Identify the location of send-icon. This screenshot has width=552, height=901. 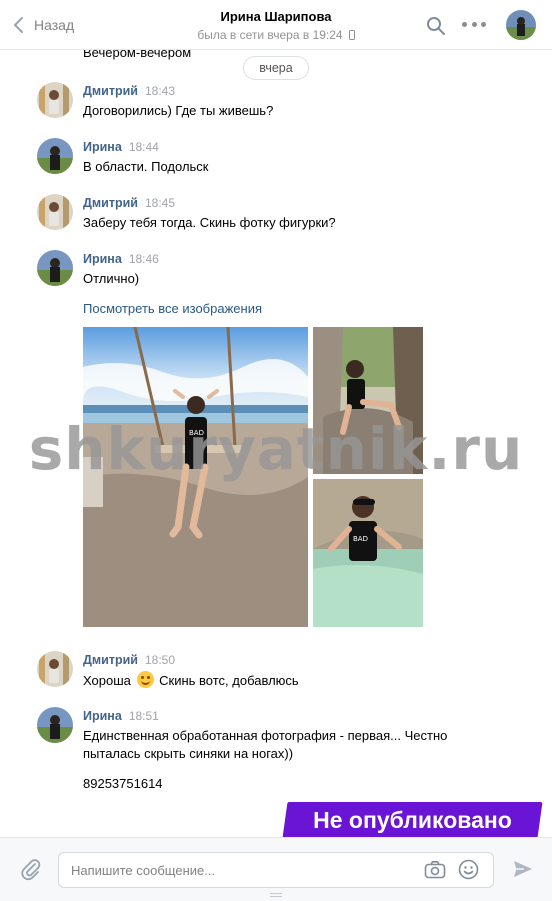
(523, 869).